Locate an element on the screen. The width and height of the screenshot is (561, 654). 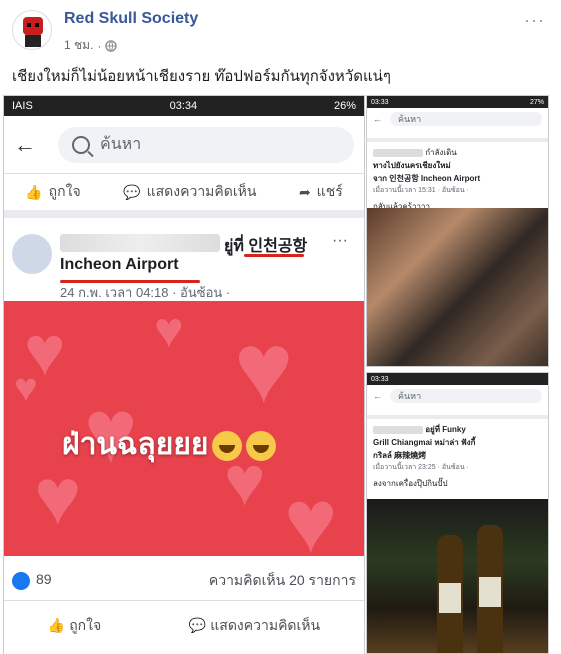
page-avatar is located at coordinates (32, 30).